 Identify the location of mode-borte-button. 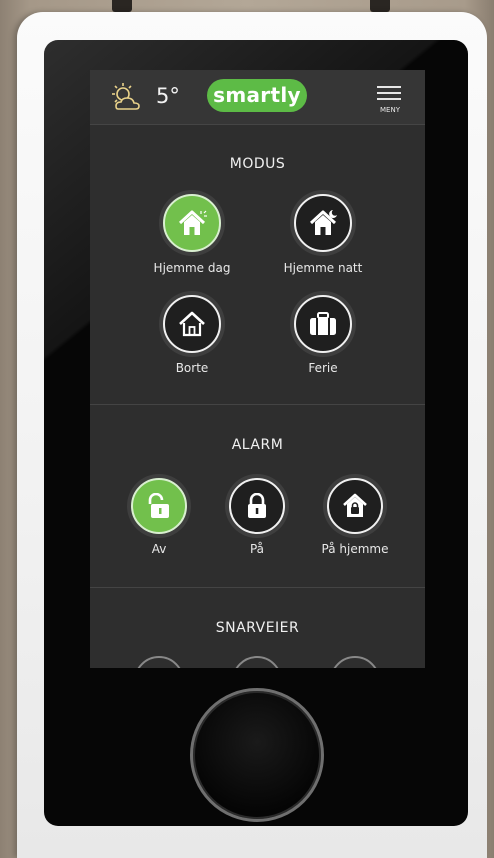
(192, 324).